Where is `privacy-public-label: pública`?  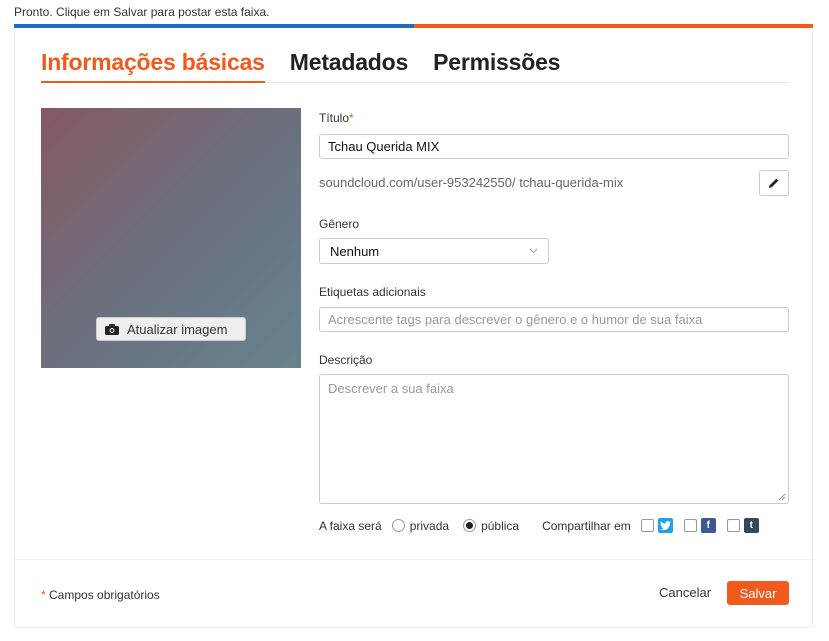 privacy-public-label: pública is located at coordinates (500, 526).